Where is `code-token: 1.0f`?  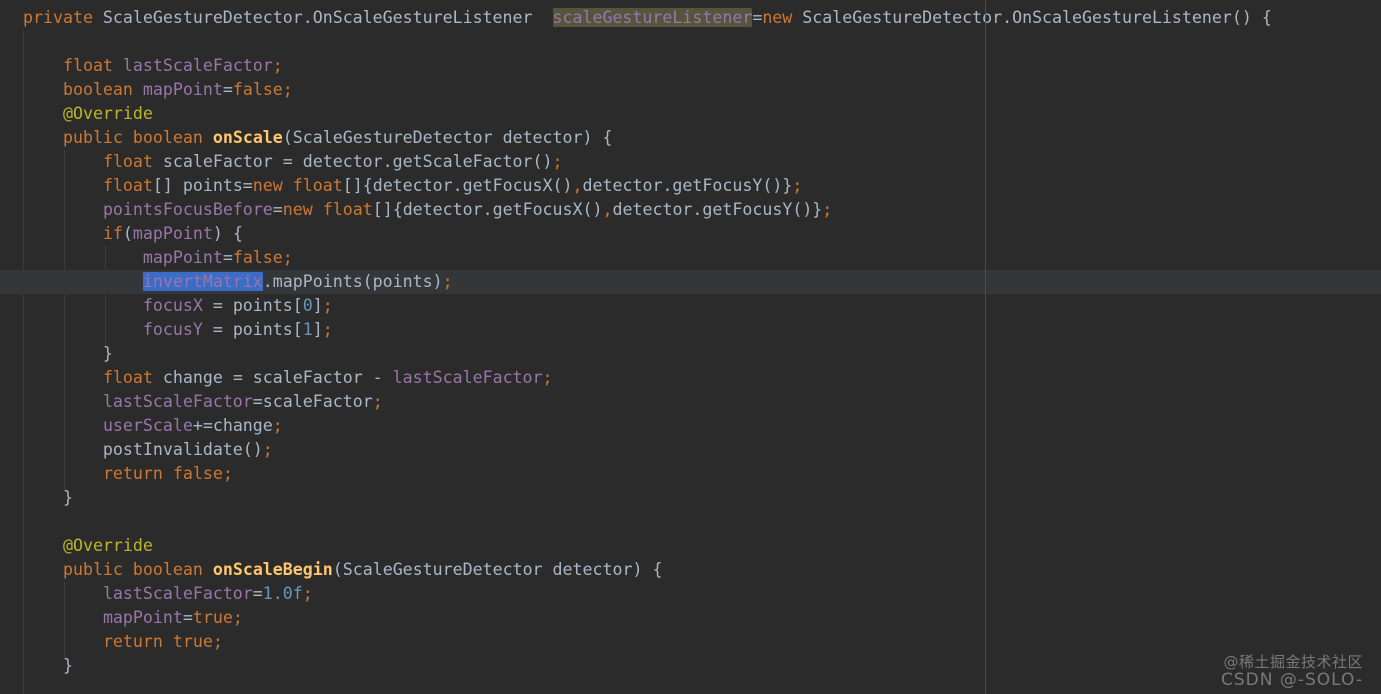 code-token: 1.0f is located at coordinates (282, 593).